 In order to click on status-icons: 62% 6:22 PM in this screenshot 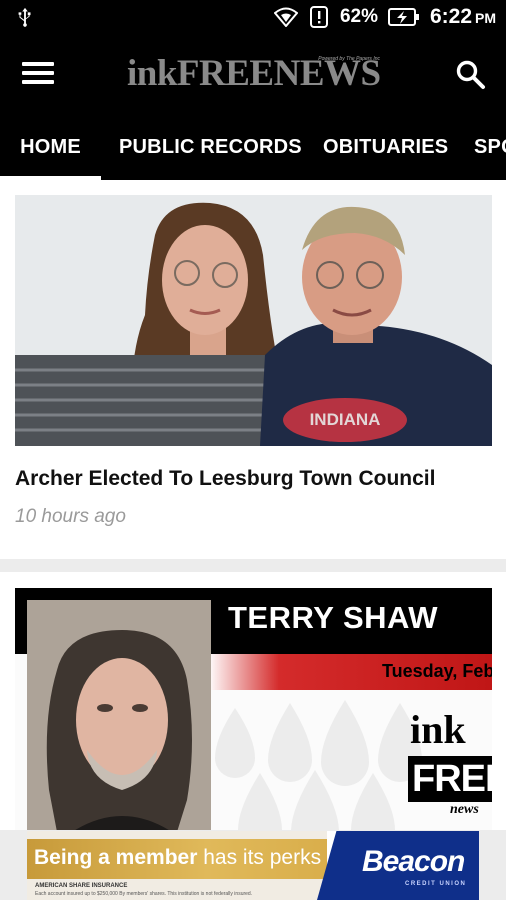, I will do `click(384, 17)`.